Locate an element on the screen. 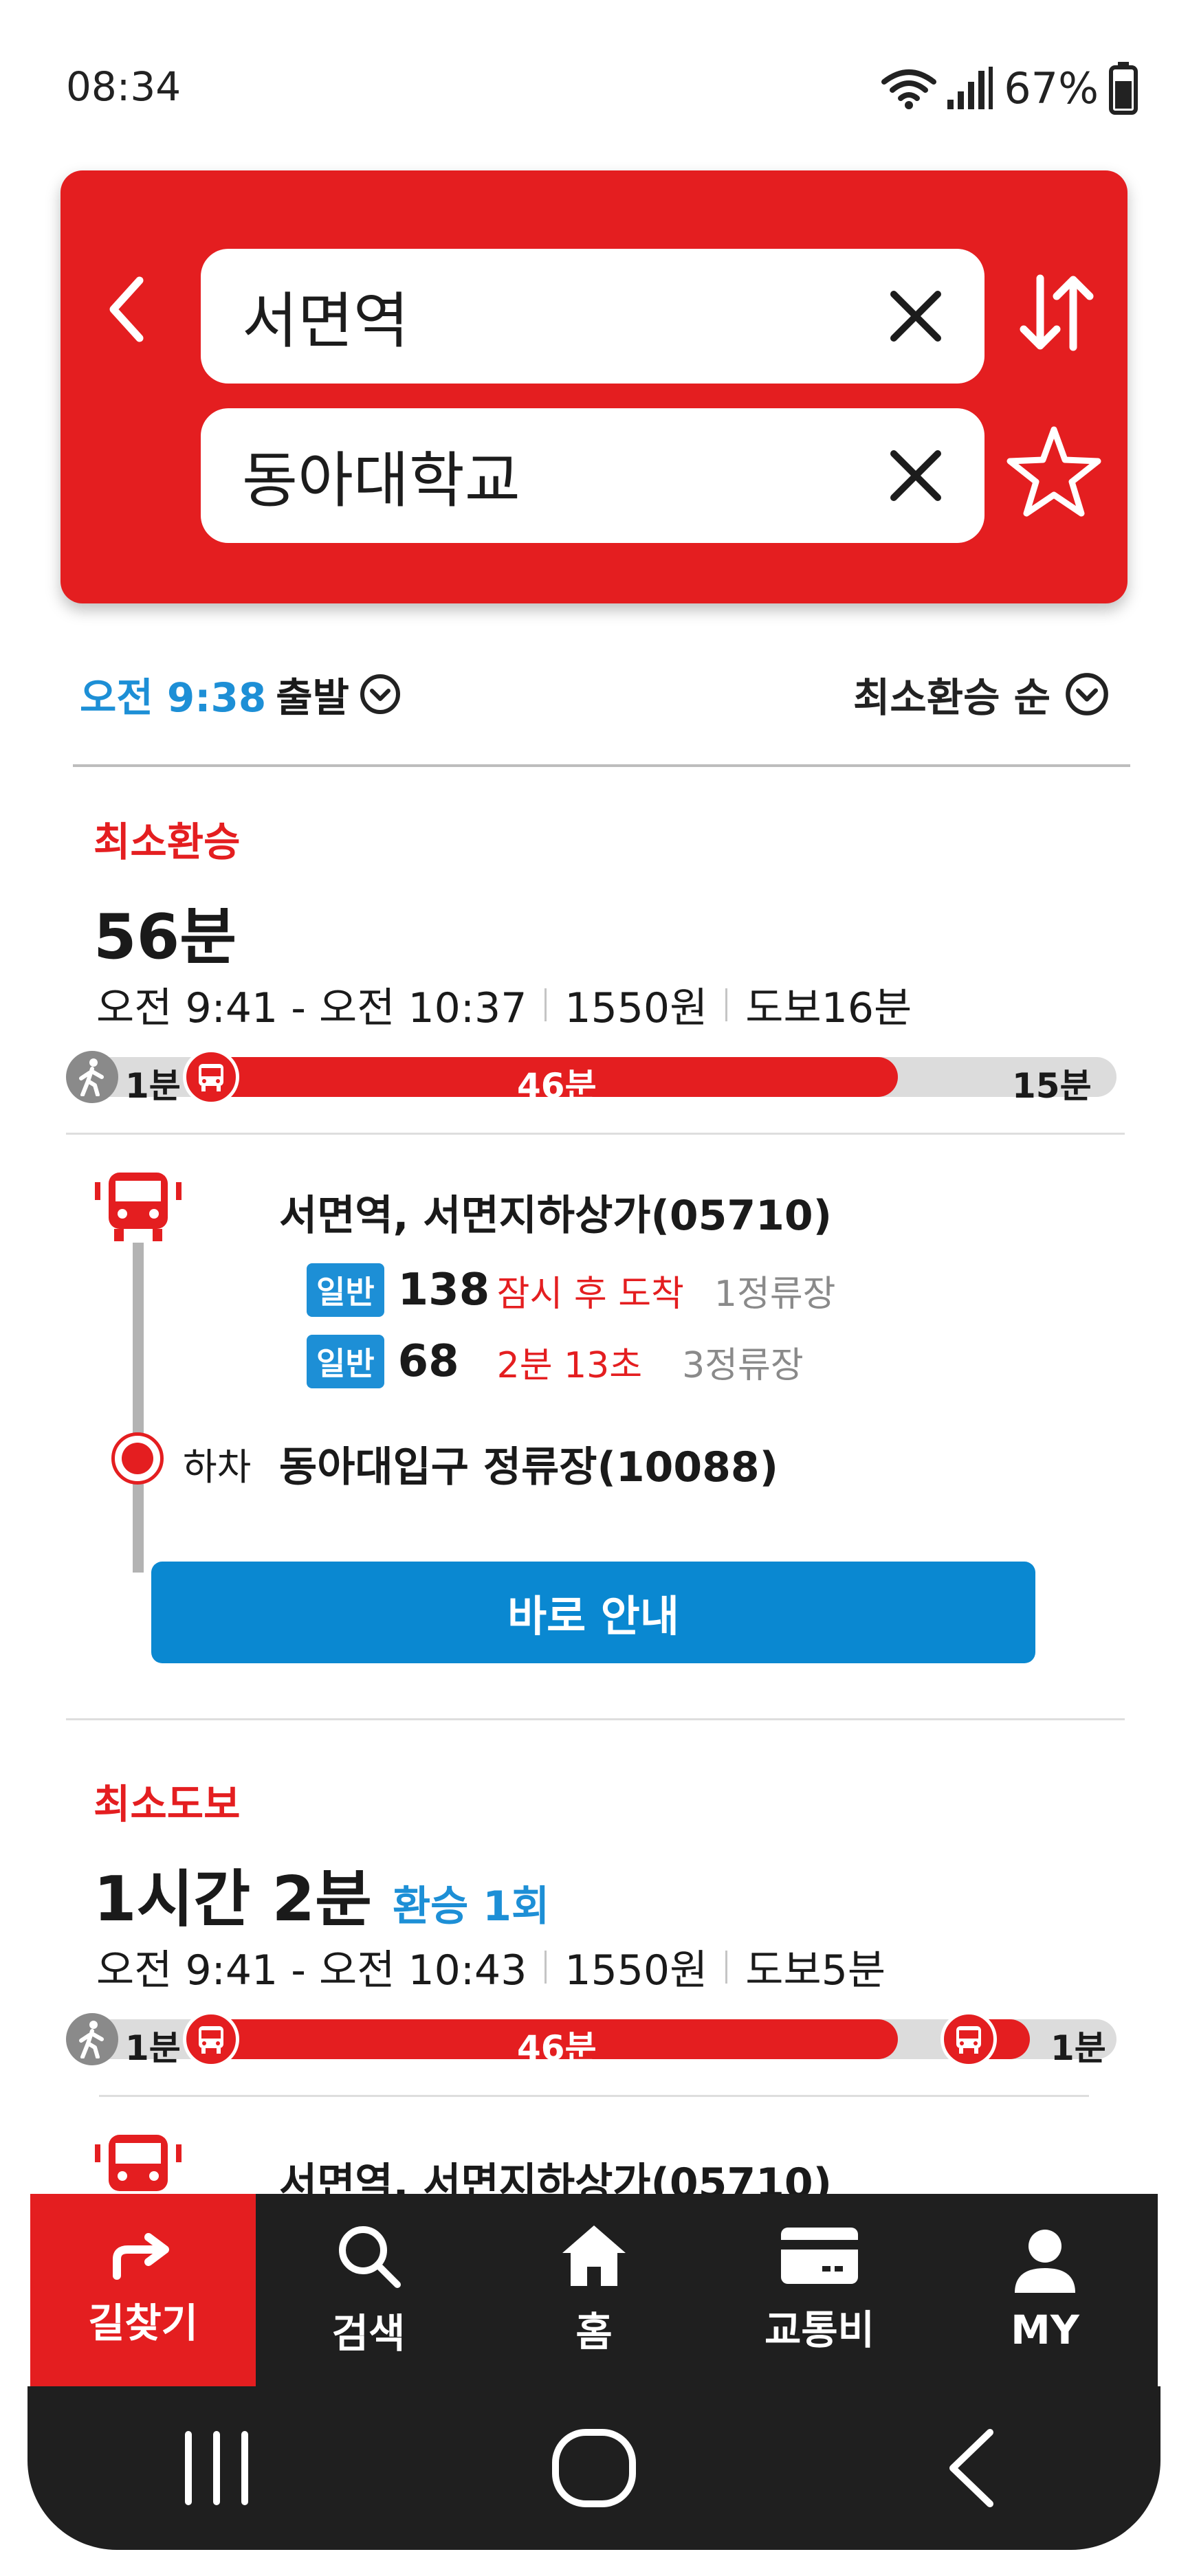 The width and height of the screenshot is (1188, 2576). tab-label: 길찾기 is located at coordinates (143, 2323).